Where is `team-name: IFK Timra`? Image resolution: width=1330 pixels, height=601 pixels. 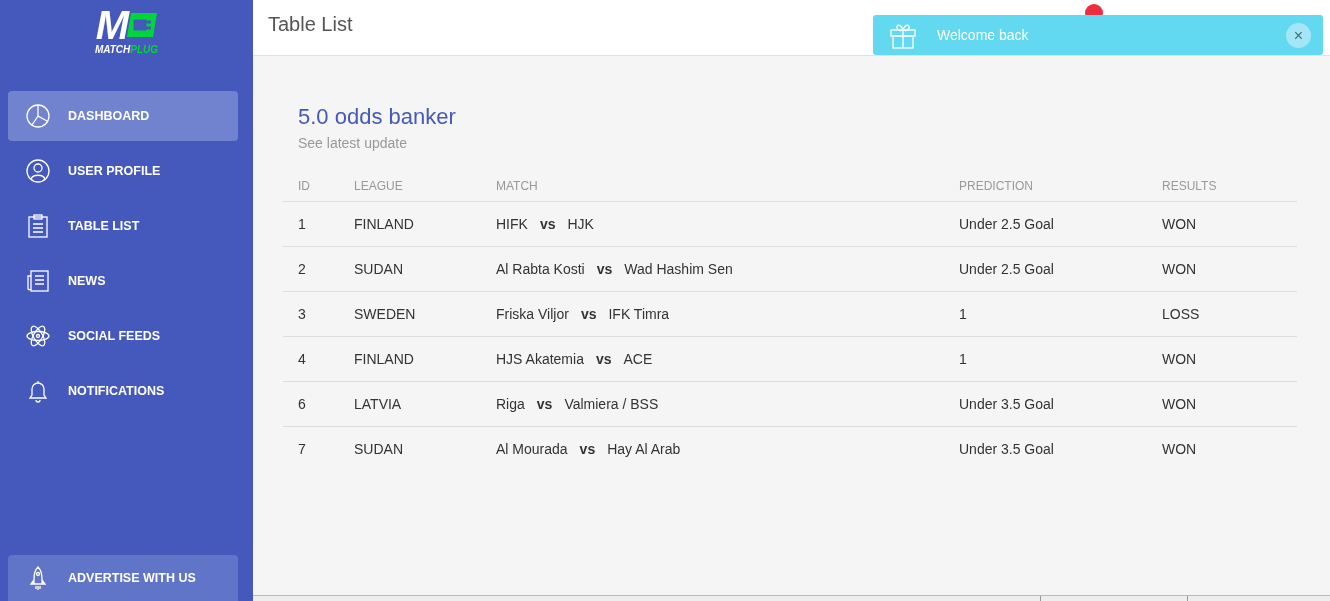 team-name: IFK Timra is located at coordinates (639, 314).